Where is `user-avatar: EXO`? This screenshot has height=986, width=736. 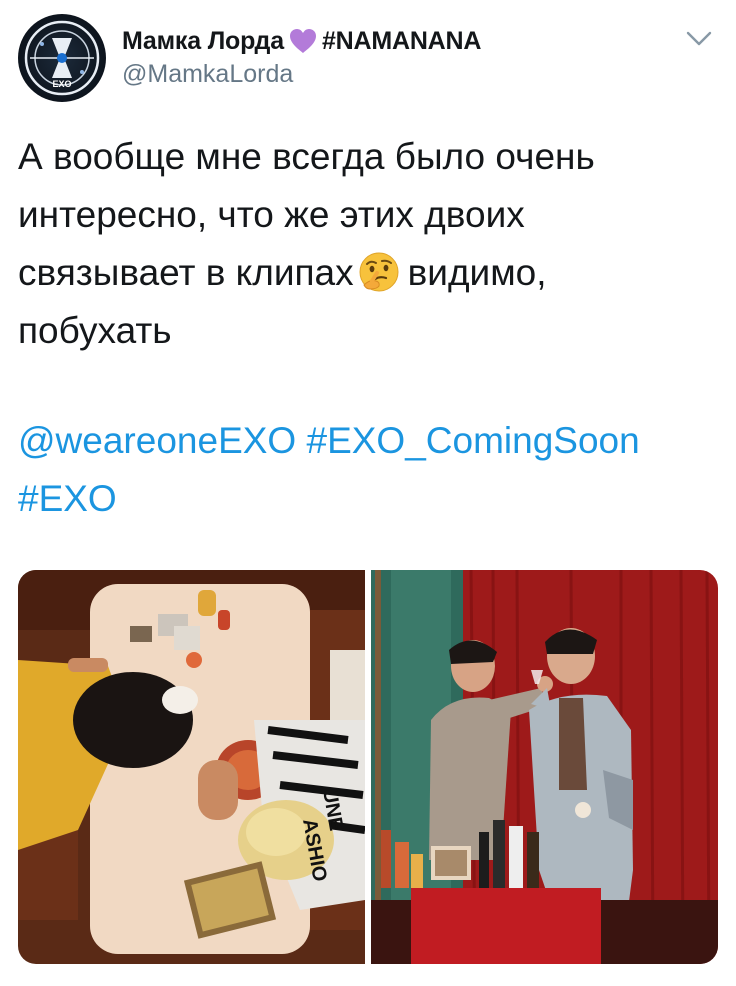 user-avatar: EXO is located at coordinates (62, 58).